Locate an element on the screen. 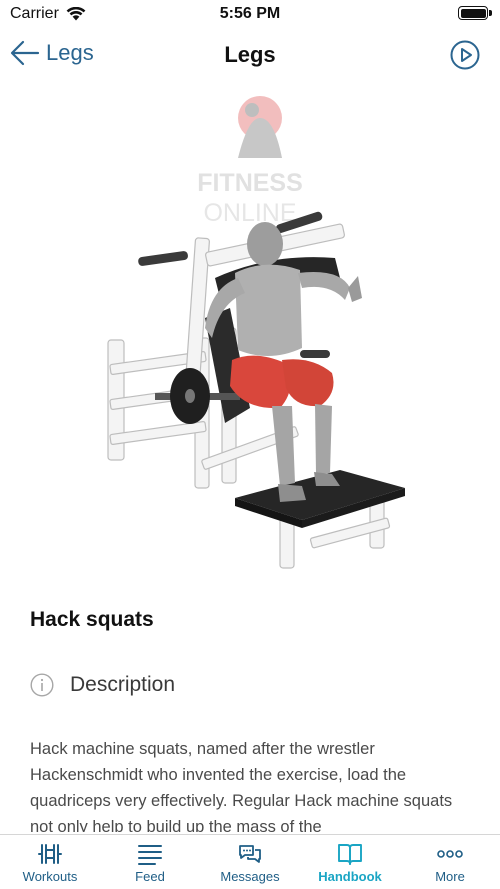 The width and height of the screenshot is (500, 889). tab-label: Feed is located at coordinates (150, 876).